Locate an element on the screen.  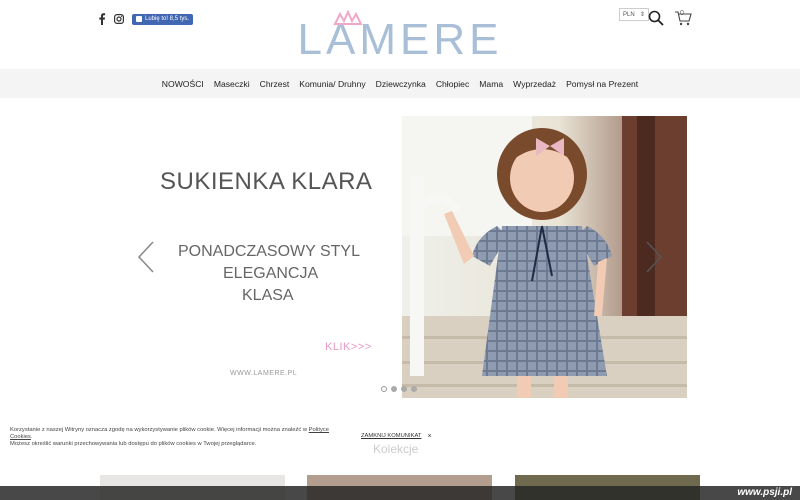
site-header: Lubię to! 8,5 tys. LAMERE PLN ⇕ 0 is located at coordinates (400, 34).